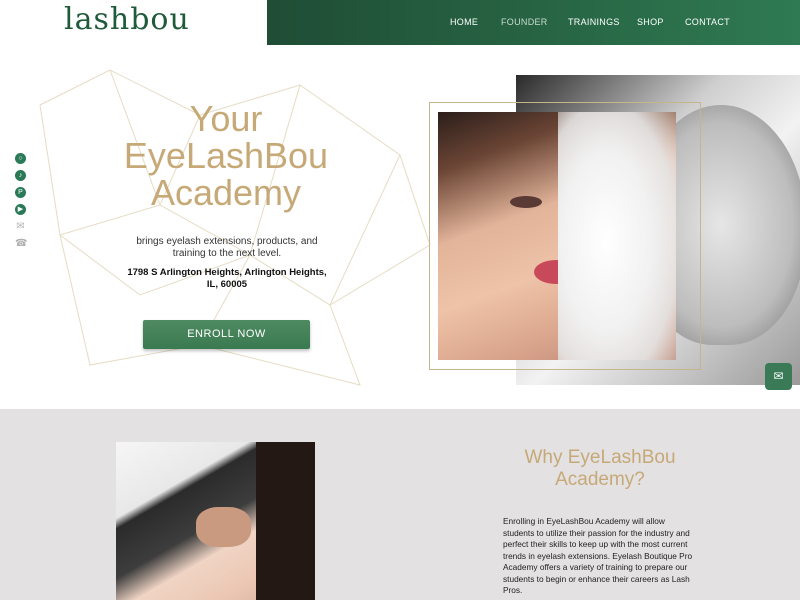 The width and height of the screenshot is (800, 600). I want to click on why-photo, so click(215, 521).